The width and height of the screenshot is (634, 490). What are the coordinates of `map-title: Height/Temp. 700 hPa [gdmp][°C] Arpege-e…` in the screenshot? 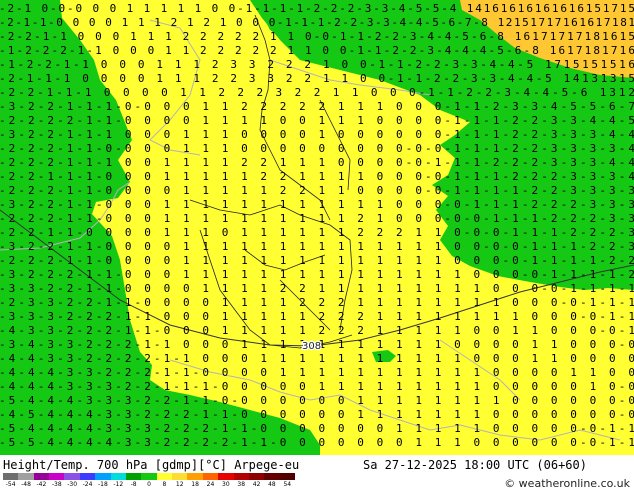 It's located at (151, 465).